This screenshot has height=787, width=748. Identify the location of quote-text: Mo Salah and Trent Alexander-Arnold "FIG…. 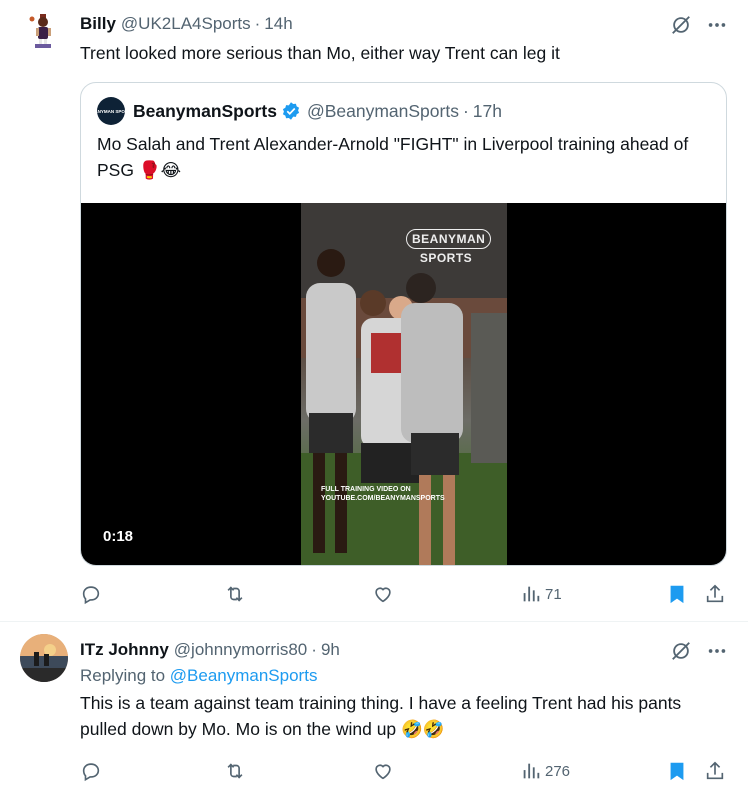
(393, 157).